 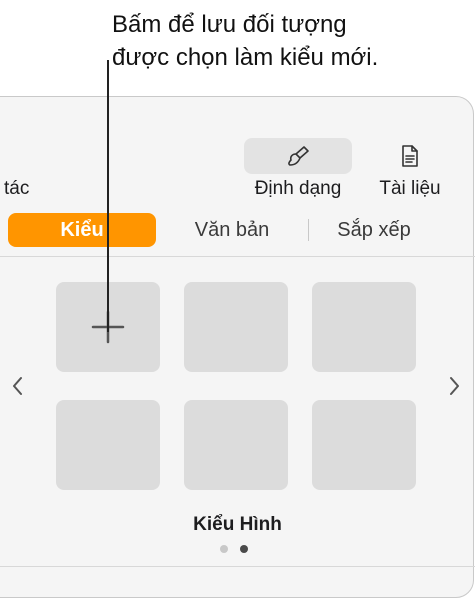 What do you see at coordinates (108, 196) in the screenshot?
I see `callout-pointer-line` at bounding box center [108, 196].